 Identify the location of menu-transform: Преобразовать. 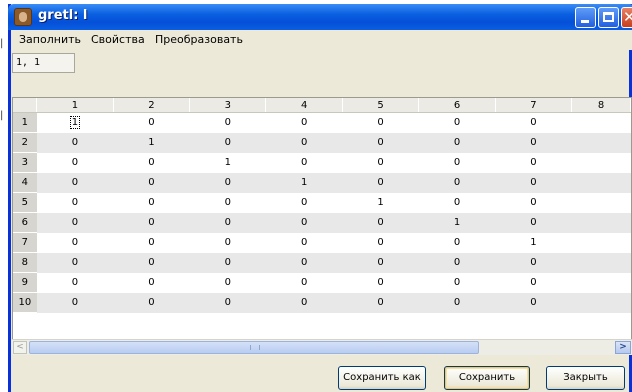
(199, 39).